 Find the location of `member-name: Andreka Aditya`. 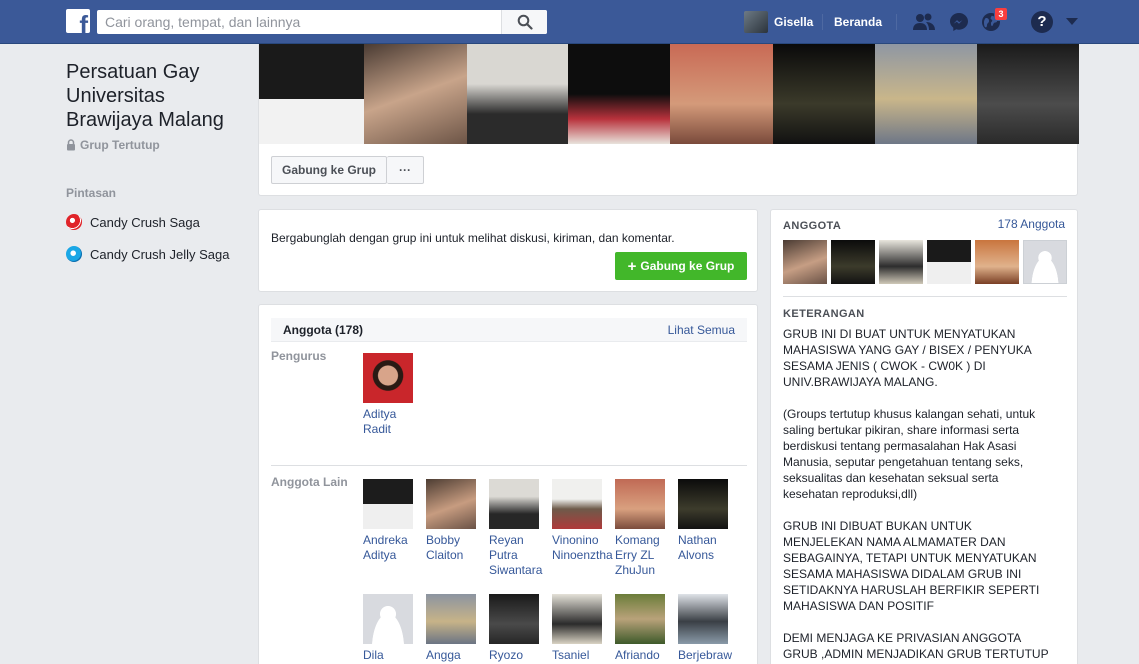

member-name: Andreka Aditya is located at coordinates (385, 547).